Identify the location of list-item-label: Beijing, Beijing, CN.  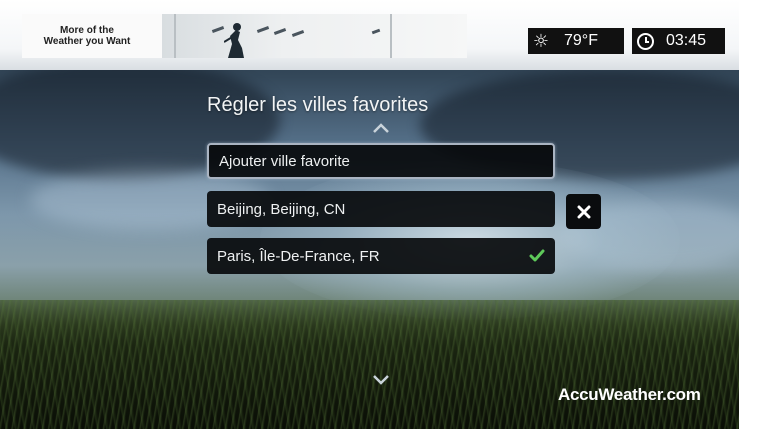
(281, 209).